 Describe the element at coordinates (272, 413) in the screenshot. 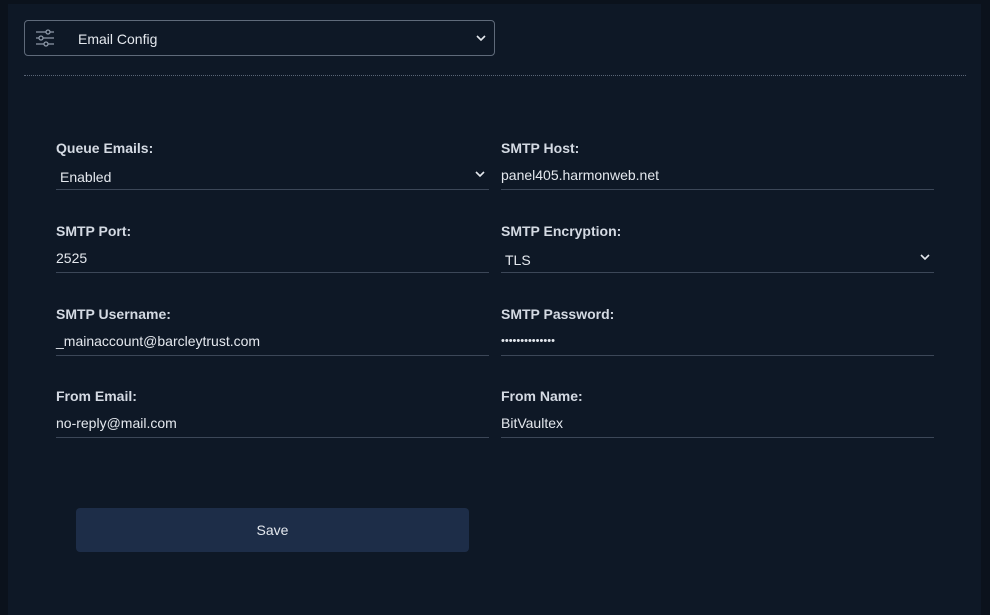

I see `from-email-field: From Email: no-reply@mail.com` at that location.